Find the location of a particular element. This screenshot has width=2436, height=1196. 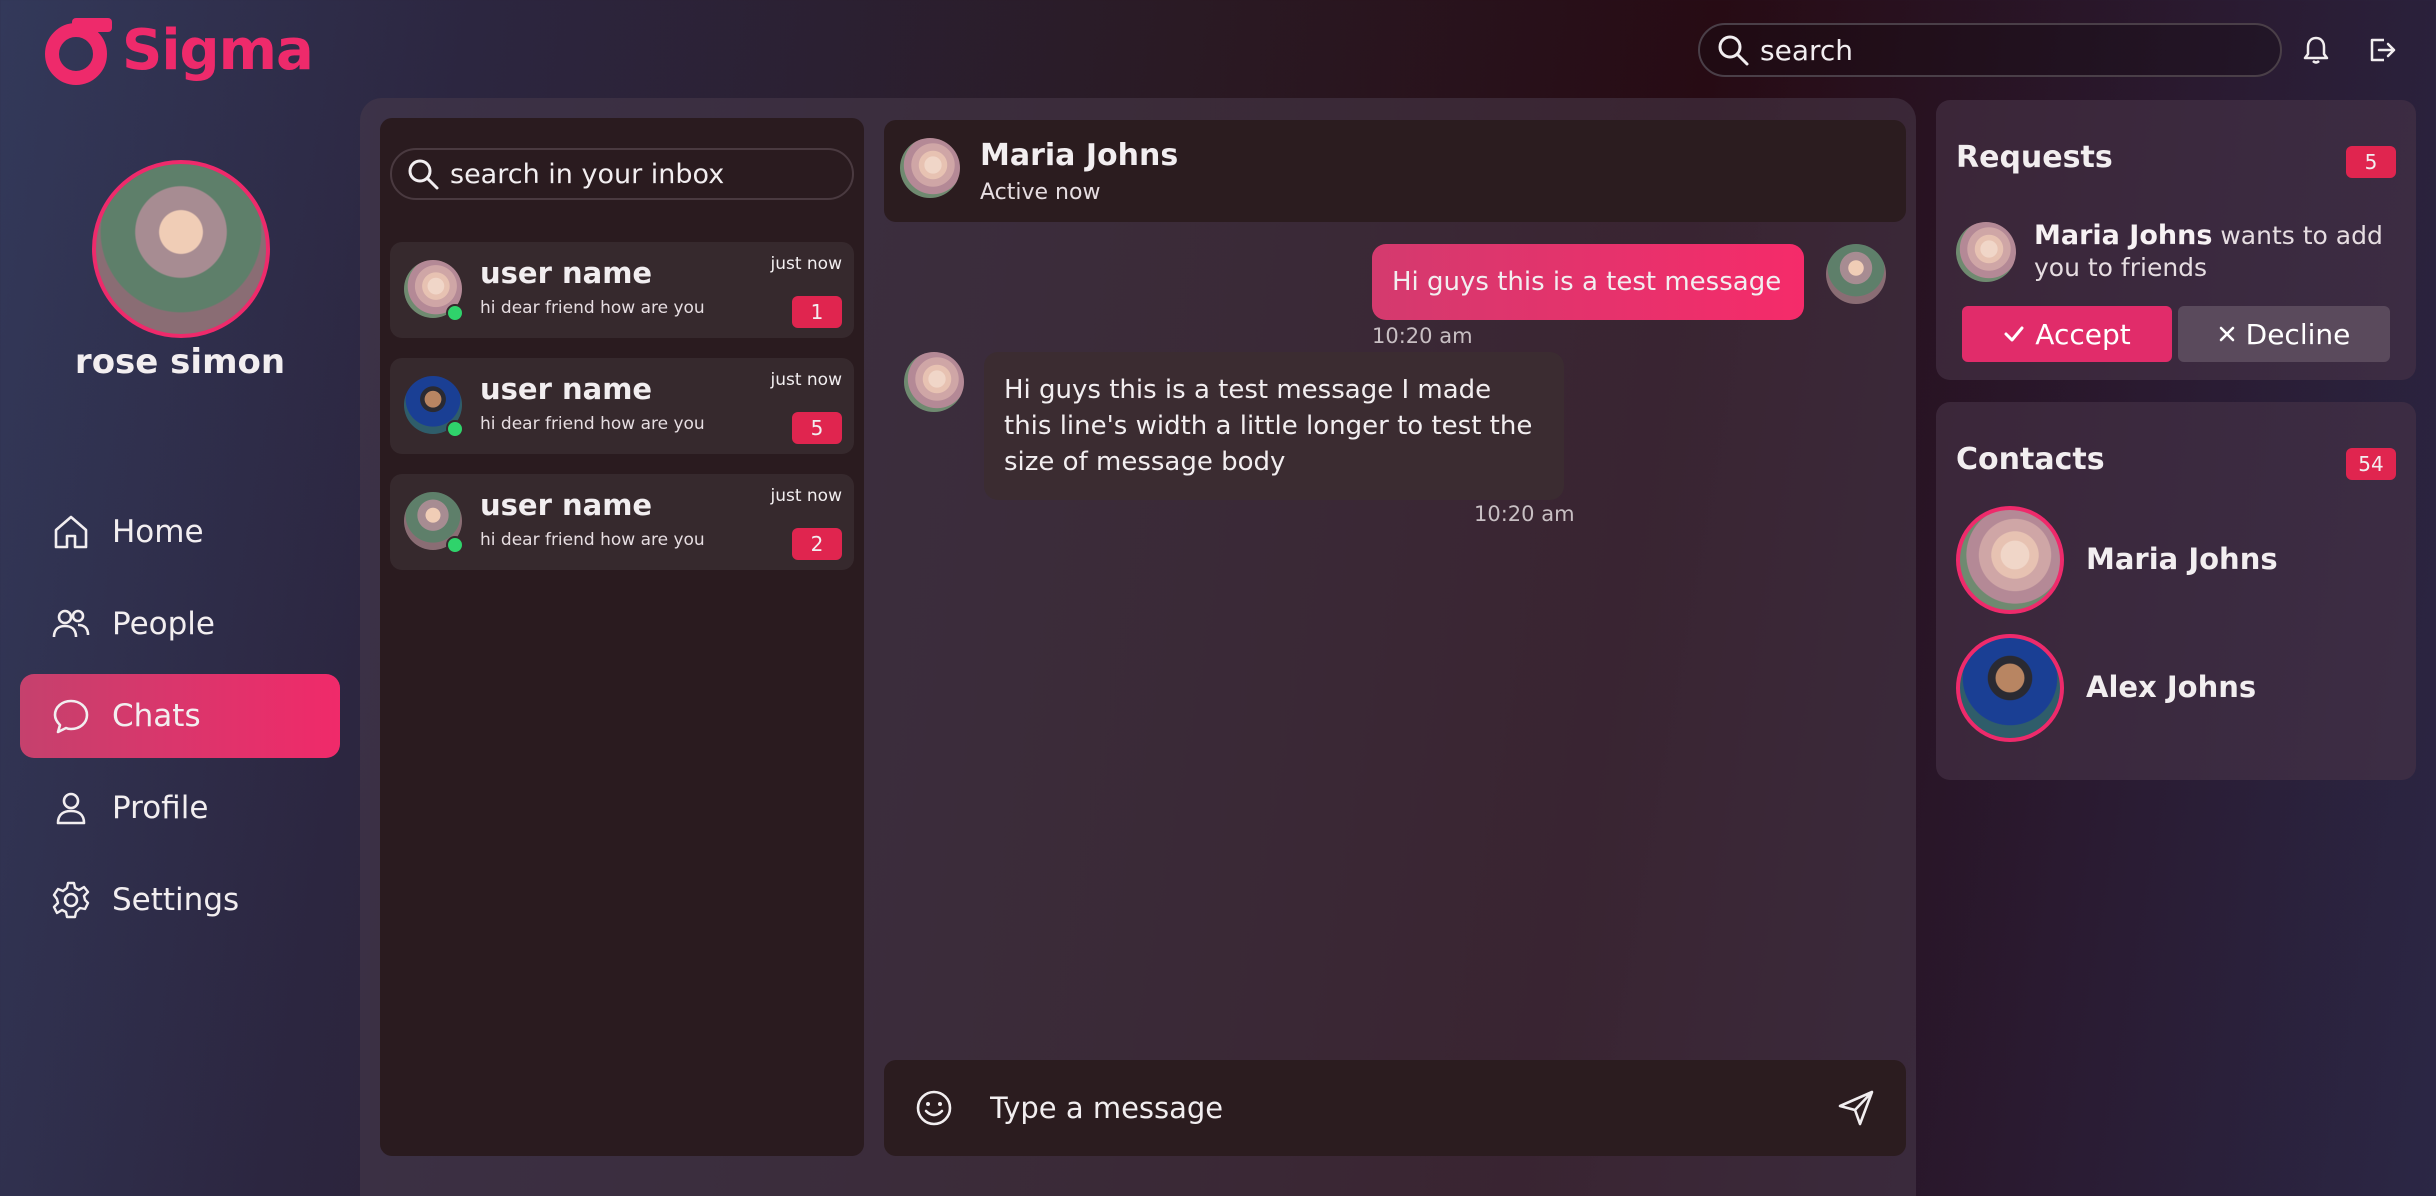

sidebar-item-home: Home is located at coordinates (180, 532).